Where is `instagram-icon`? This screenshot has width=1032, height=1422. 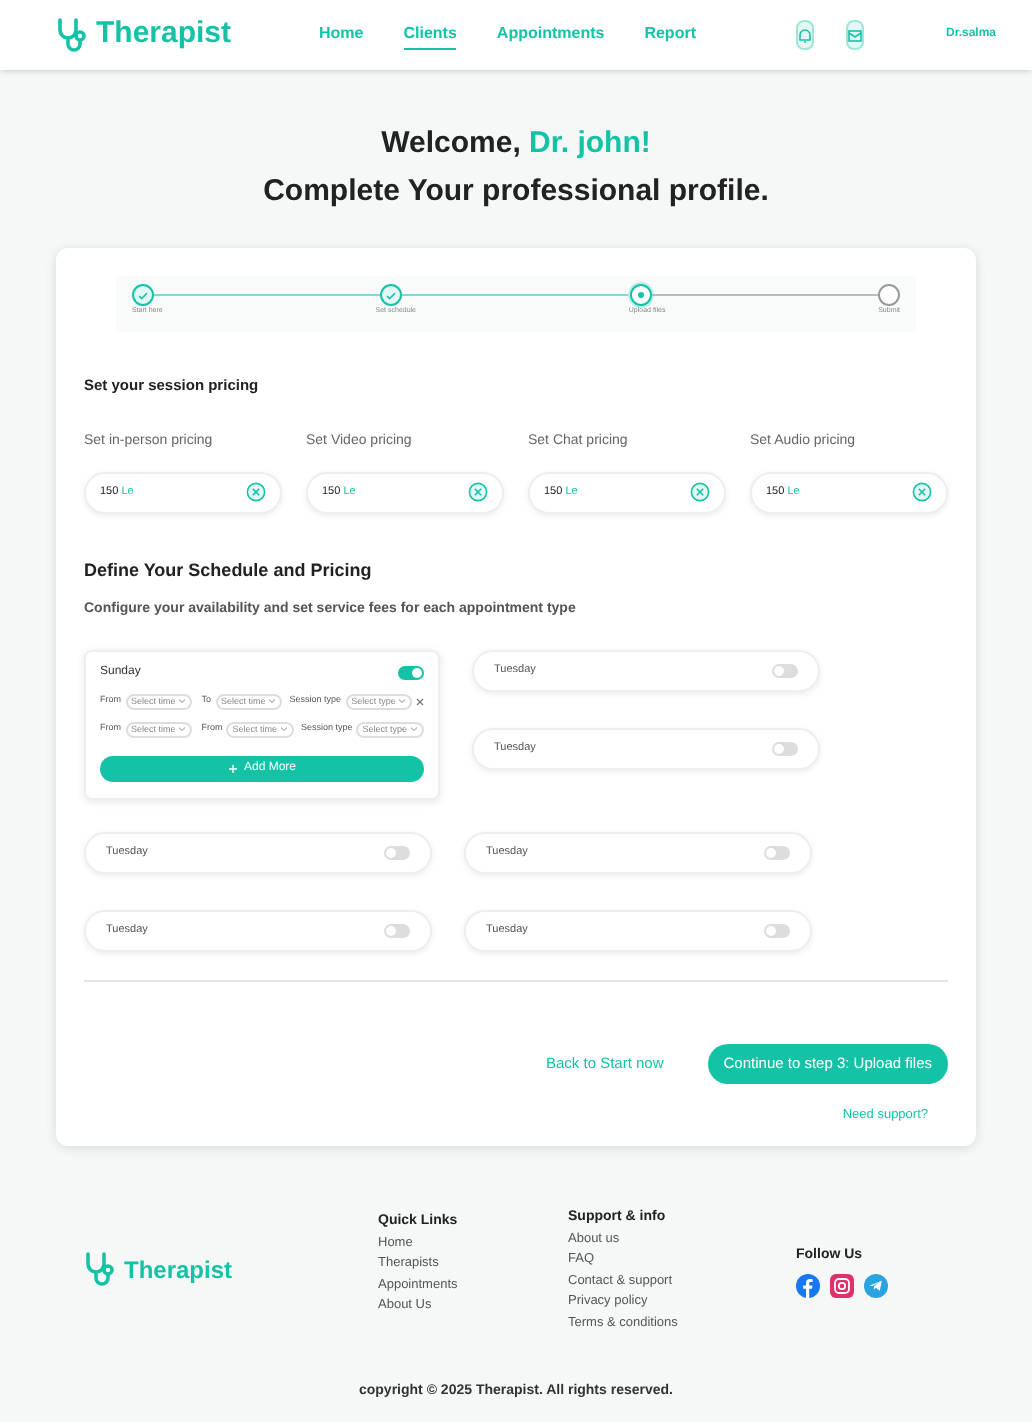
instagram-icon is located at coordinates (842, 1285).